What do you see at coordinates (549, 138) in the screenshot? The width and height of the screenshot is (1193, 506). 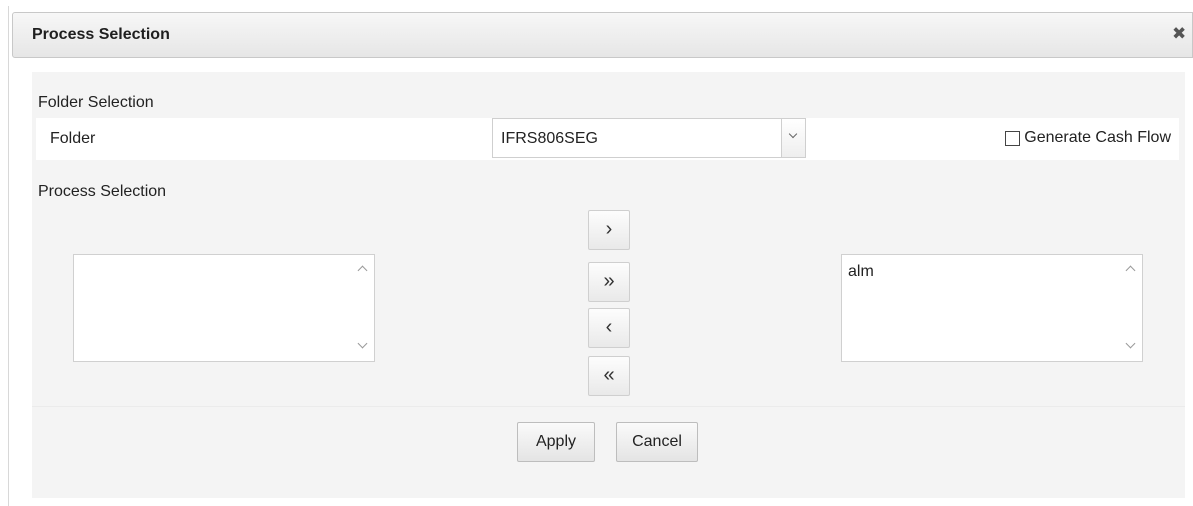 I see `folder-dropdown-value: IFRS806SEG` at bounding box center [549, 138].